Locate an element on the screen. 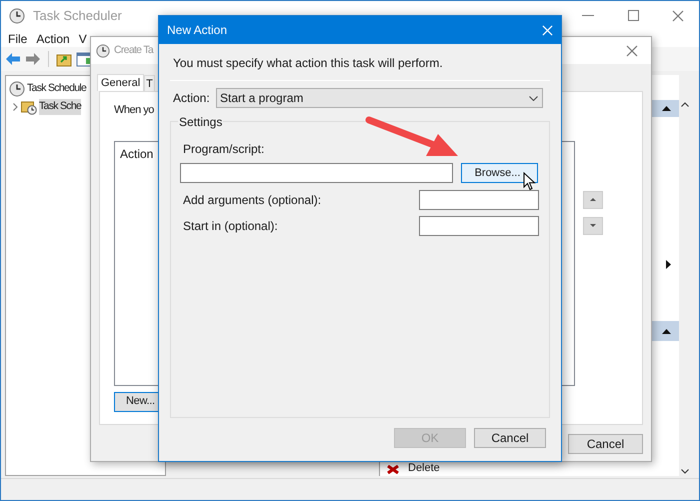 This screenshot has width=700, height=501. up-arrow-icon is located at coordinates (593, 199).